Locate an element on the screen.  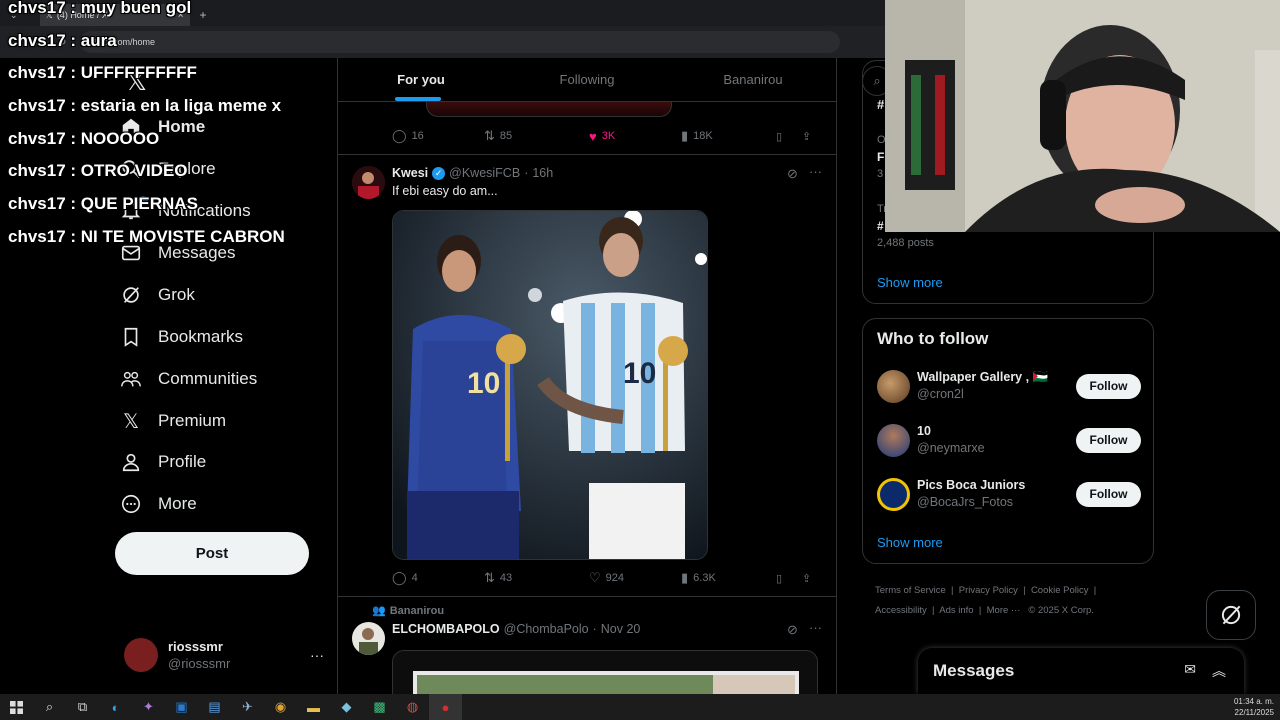
post-button: Post is located at coordinates (212, 553).